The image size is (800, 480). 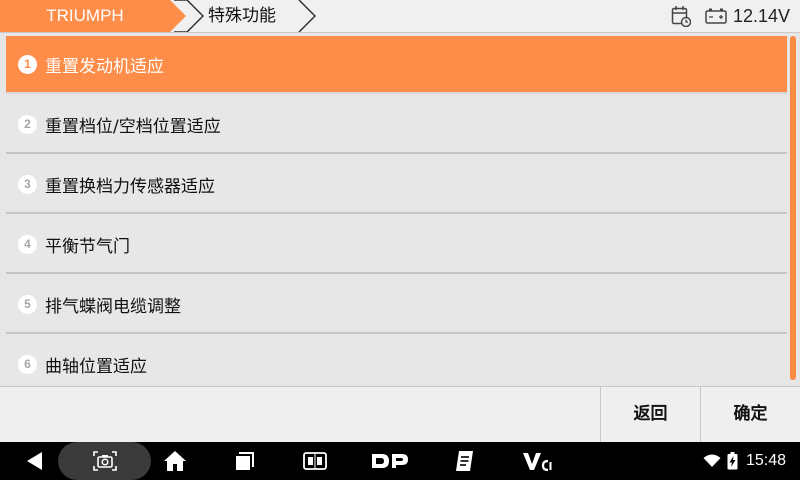 What do you see at coordinates (396, 125) in the screenshot?
I see `list-item: 2 重置档位/空档位置适应` at bounding box center [396, 125].